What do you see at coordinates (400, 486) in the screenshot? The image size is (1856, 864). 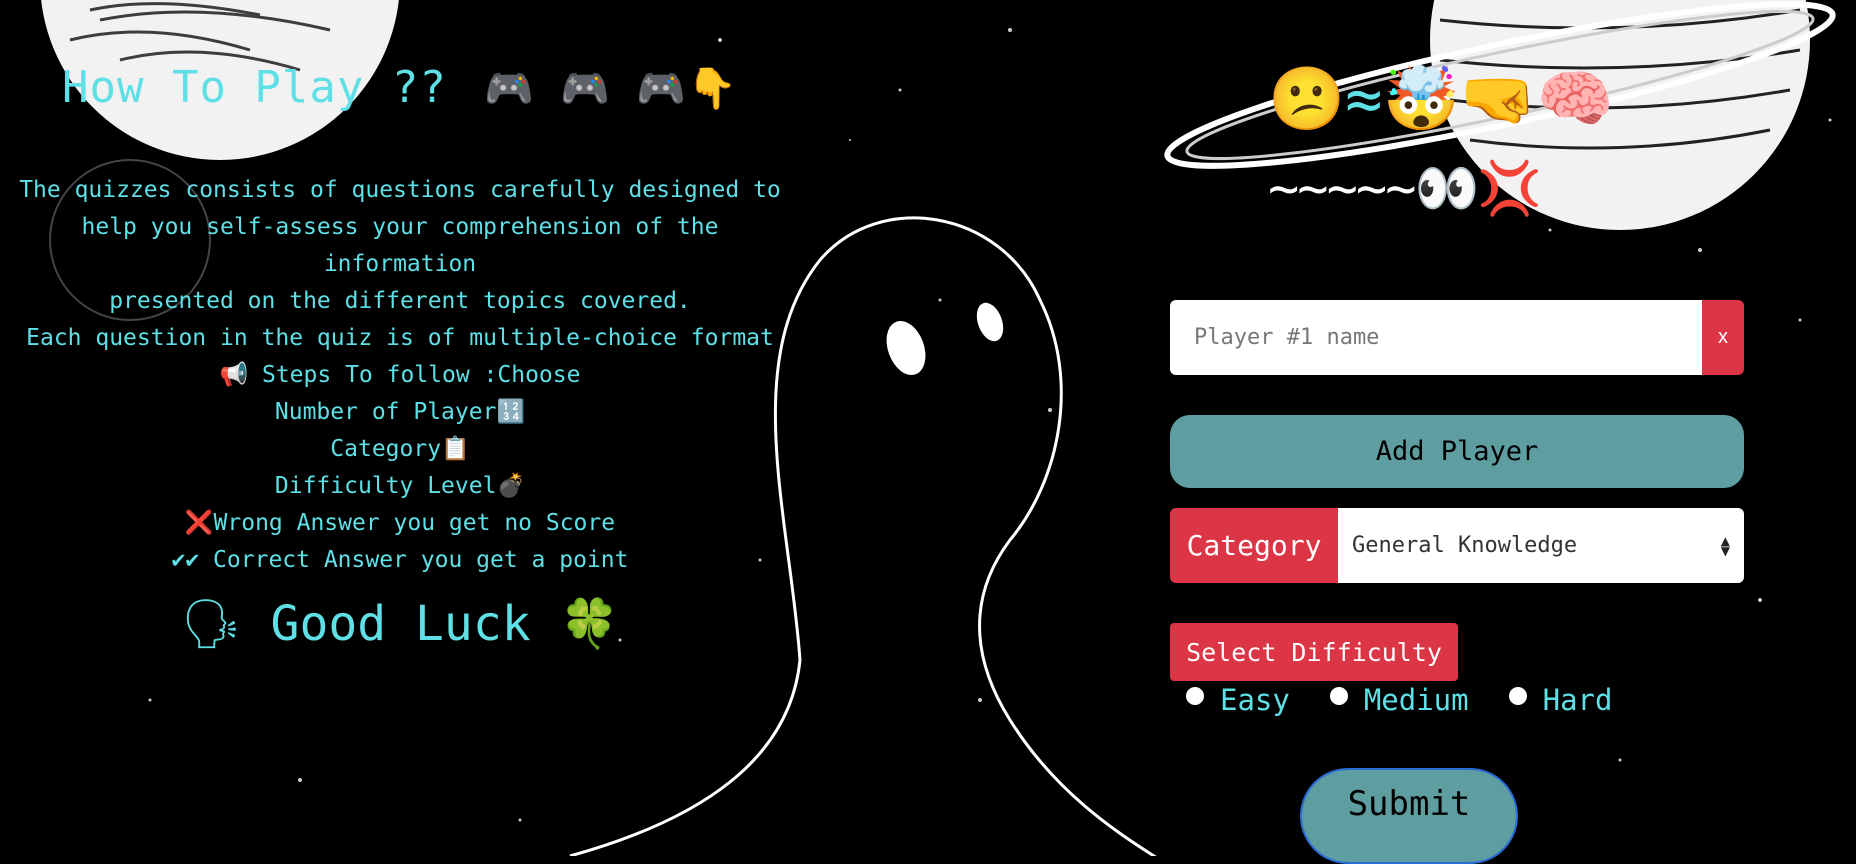 I see `step-item: Difficulty Level💣` at bounding box center [400, 486].